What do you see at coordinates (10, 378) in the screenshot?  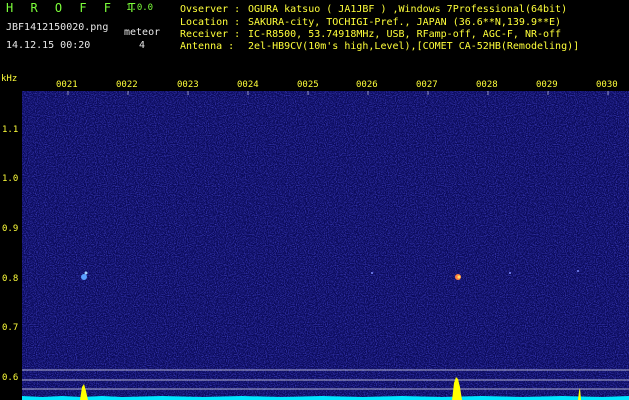 I see `y-tick-0-6: 0.6` at bounding box center [10, 378].